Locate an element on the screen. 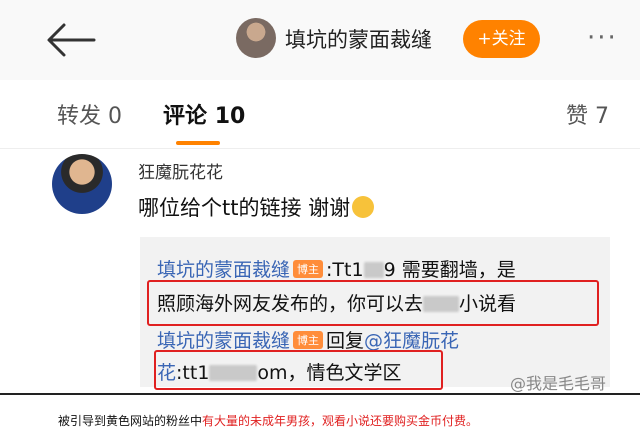 The image size is (640, 443). thinking-emoji-icon is located at coordinates (363, 207).